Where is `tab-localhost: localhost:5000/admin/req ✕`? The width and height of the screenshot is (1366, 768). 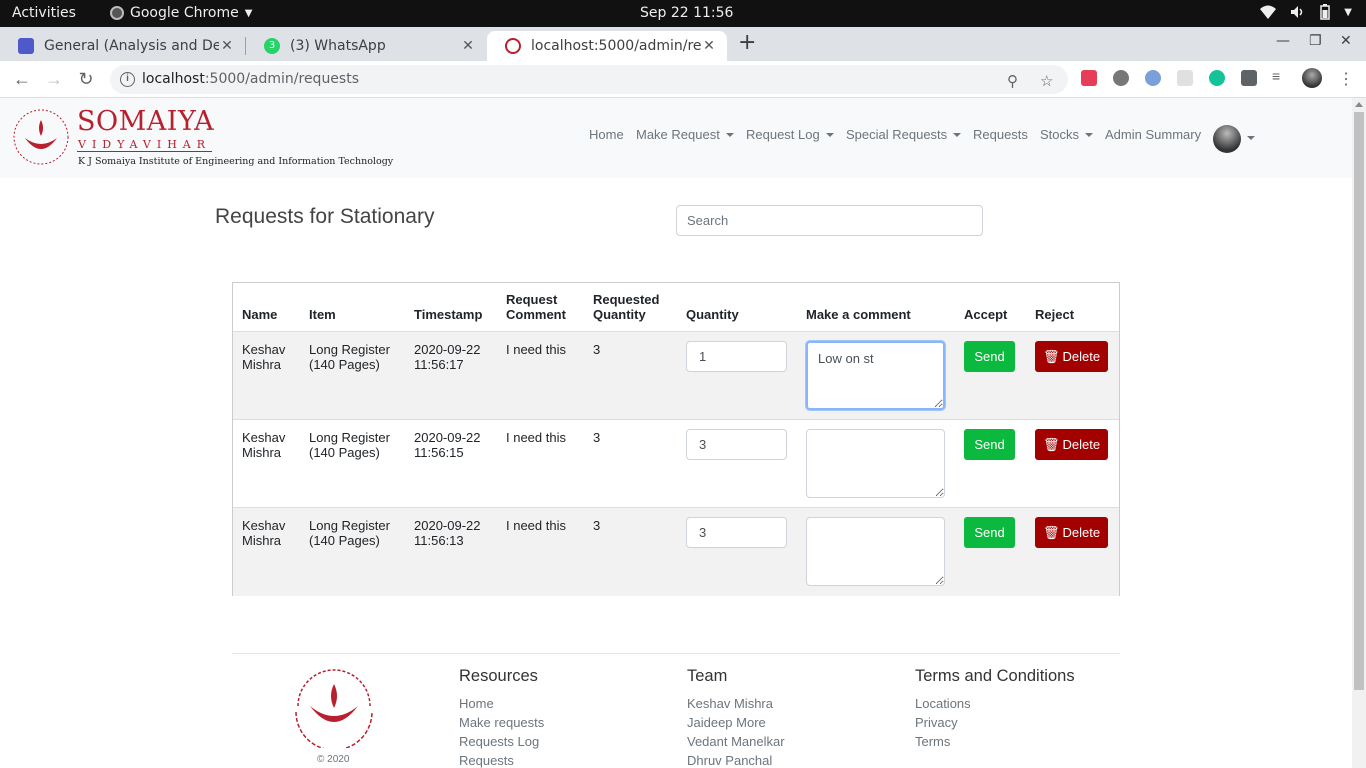
tab-localhost: localhost:5000/admin/req ✕ is located at coordinates (607, 46).